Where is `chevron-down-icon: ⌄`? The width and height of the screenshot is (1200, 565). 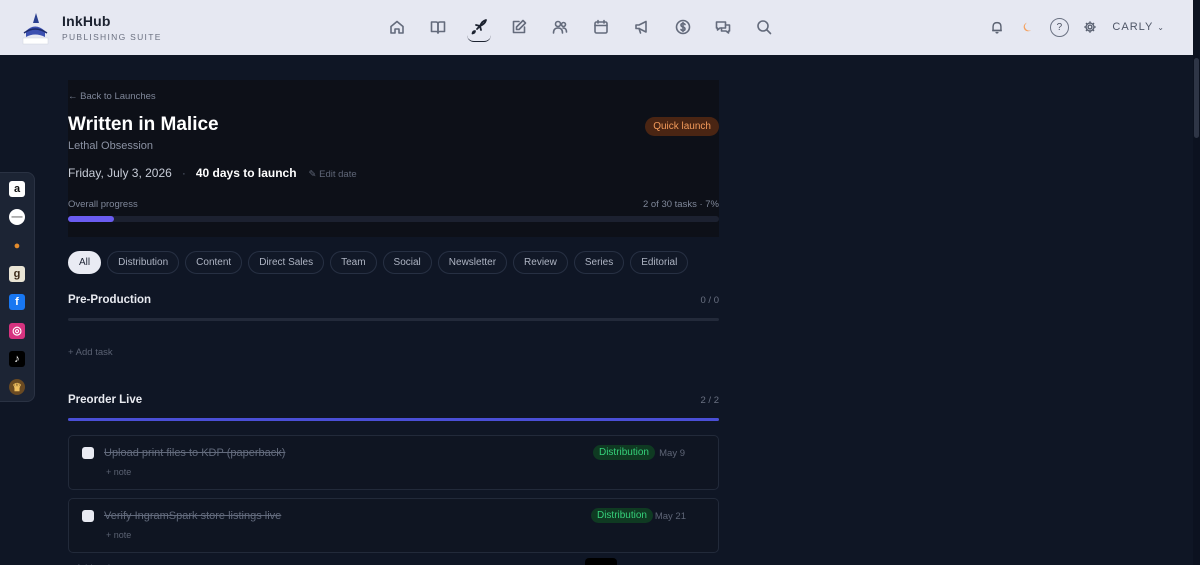 chevron-down-icon: ⌄ is located at coordinates (1161, 27).